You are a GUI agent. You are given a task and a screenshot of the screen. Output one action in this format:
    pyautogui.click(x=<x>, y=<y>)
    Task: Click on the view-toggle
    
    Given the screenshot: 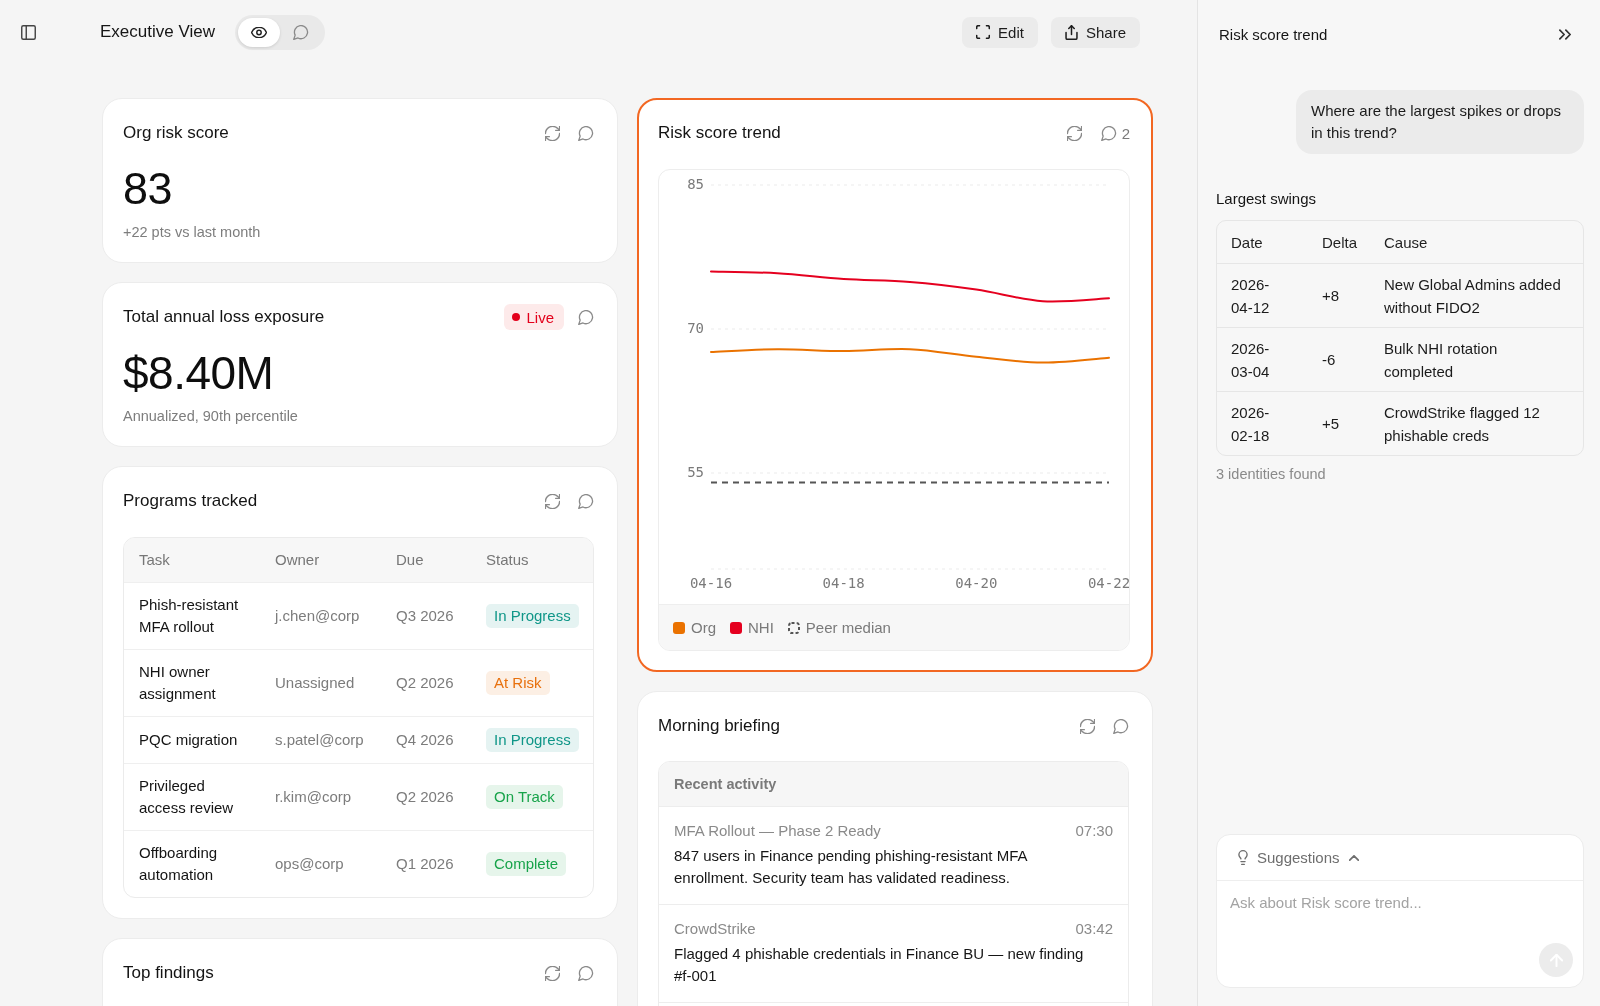 What is the action you would take?
    pyautogui.click(x=279, y=32)
    